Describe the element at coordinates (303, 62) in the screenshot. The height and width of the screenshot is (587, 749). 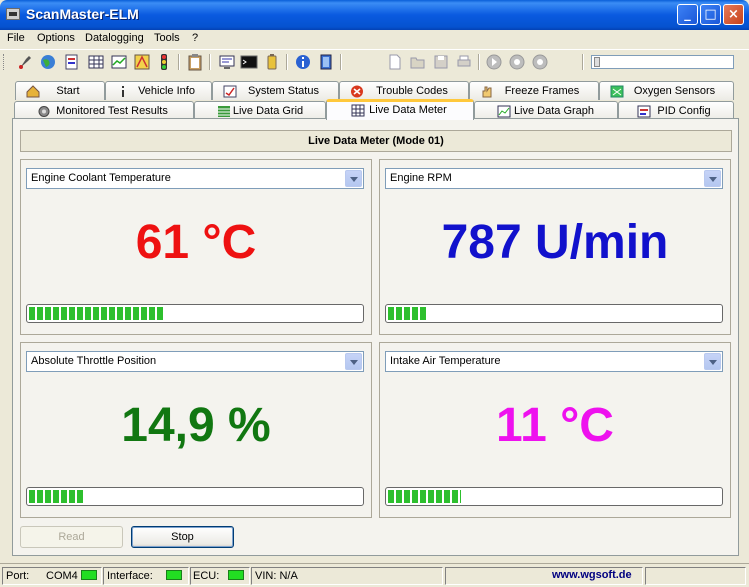
I see `info-icon` at that location.